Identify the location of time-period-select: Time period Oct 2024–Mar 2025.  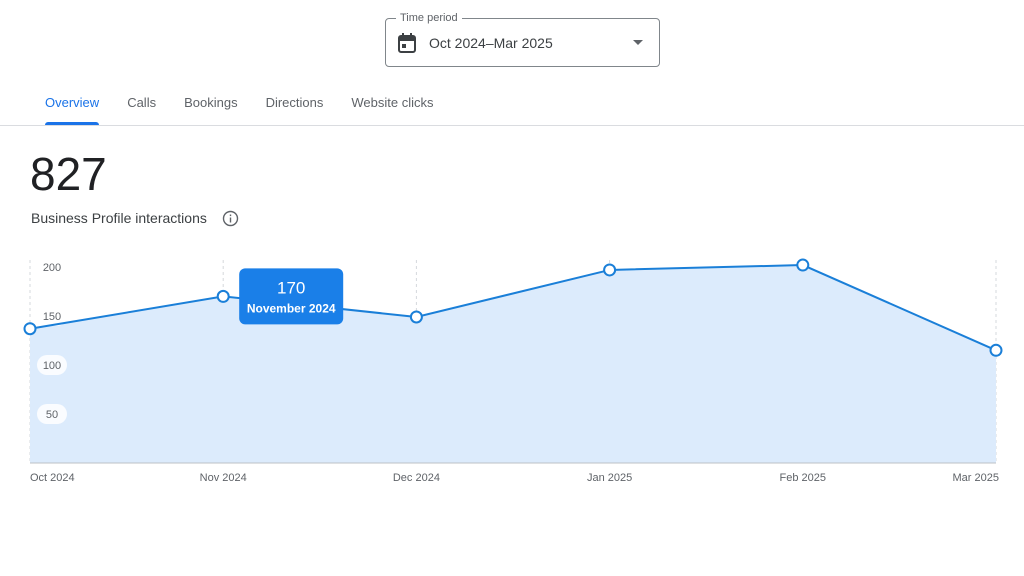
(522, 39).